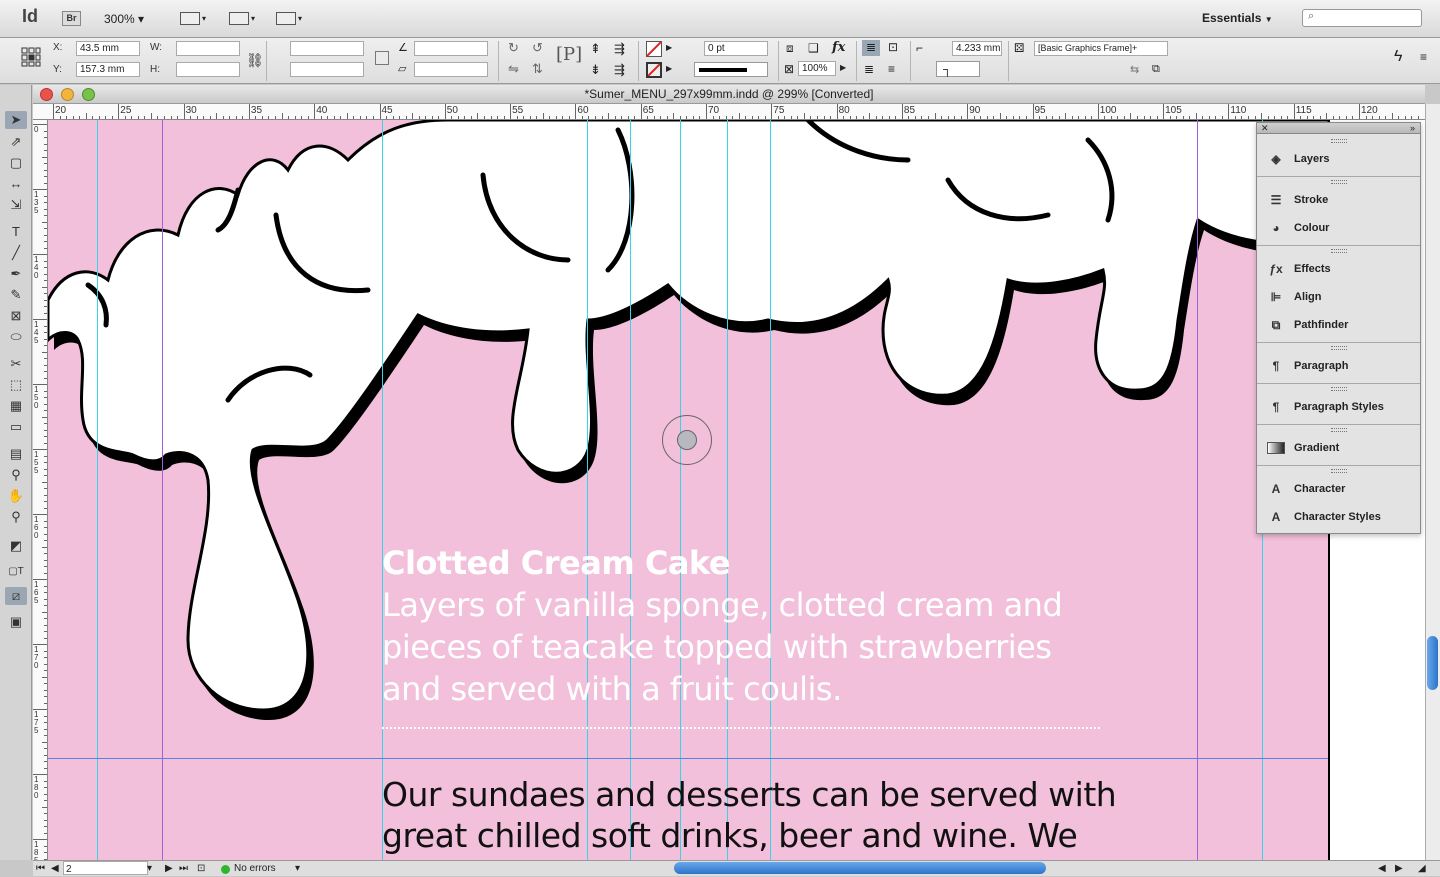 The image size is (1440, 877). What do you see at coordinates (1342, 269) in the screenshot?
I see `panel-item-effects: ƒx Effects` at bounding box center [1342, 269].